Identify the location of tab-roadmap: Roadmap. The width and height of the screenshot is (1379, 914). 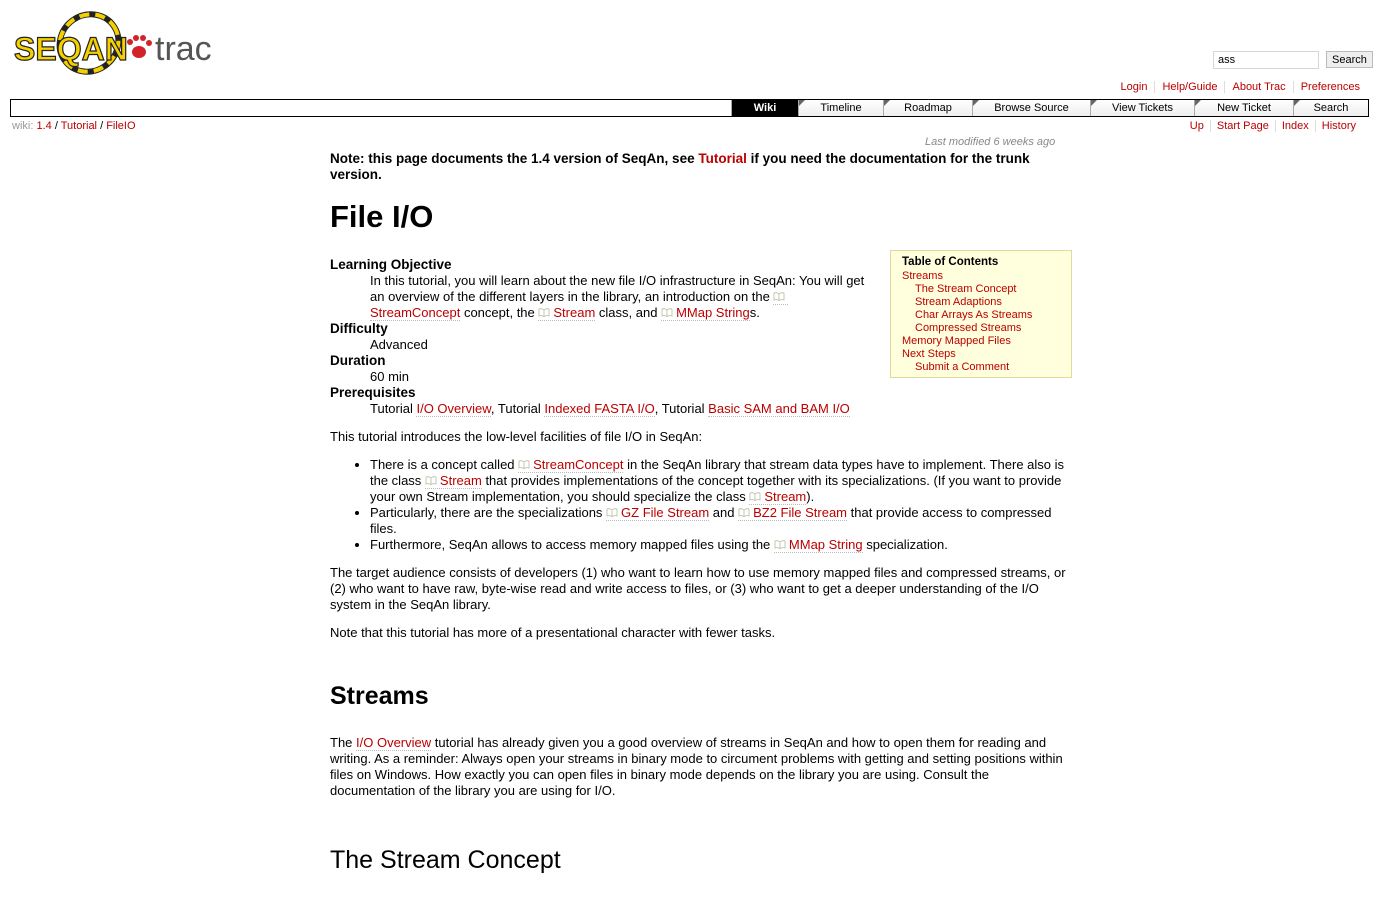
(927, 108).